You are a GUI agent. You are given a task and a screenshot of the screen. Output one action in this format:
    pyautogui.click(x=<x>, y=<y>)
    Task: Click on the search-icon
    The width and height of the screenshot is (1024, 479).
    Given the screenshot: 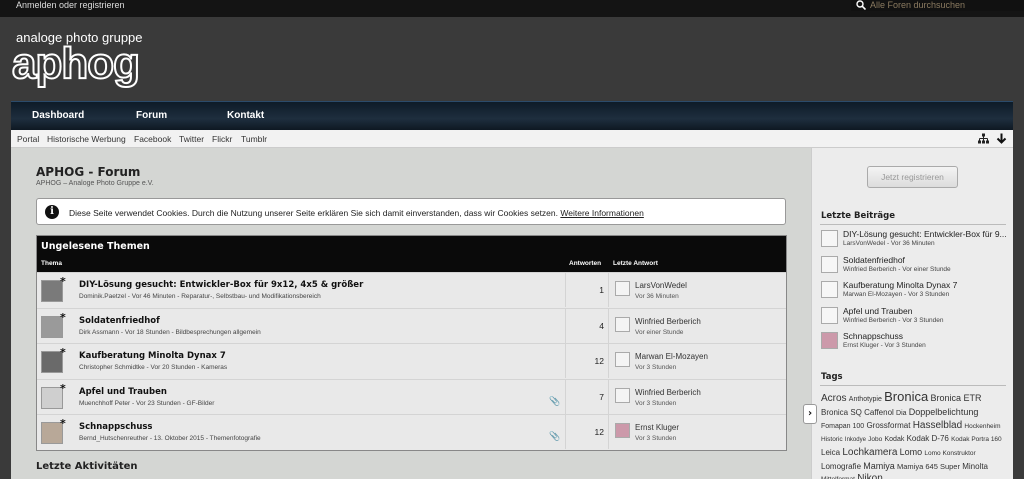 What is the action you would take?
    pyautogui.click(x=861, y=5)
    